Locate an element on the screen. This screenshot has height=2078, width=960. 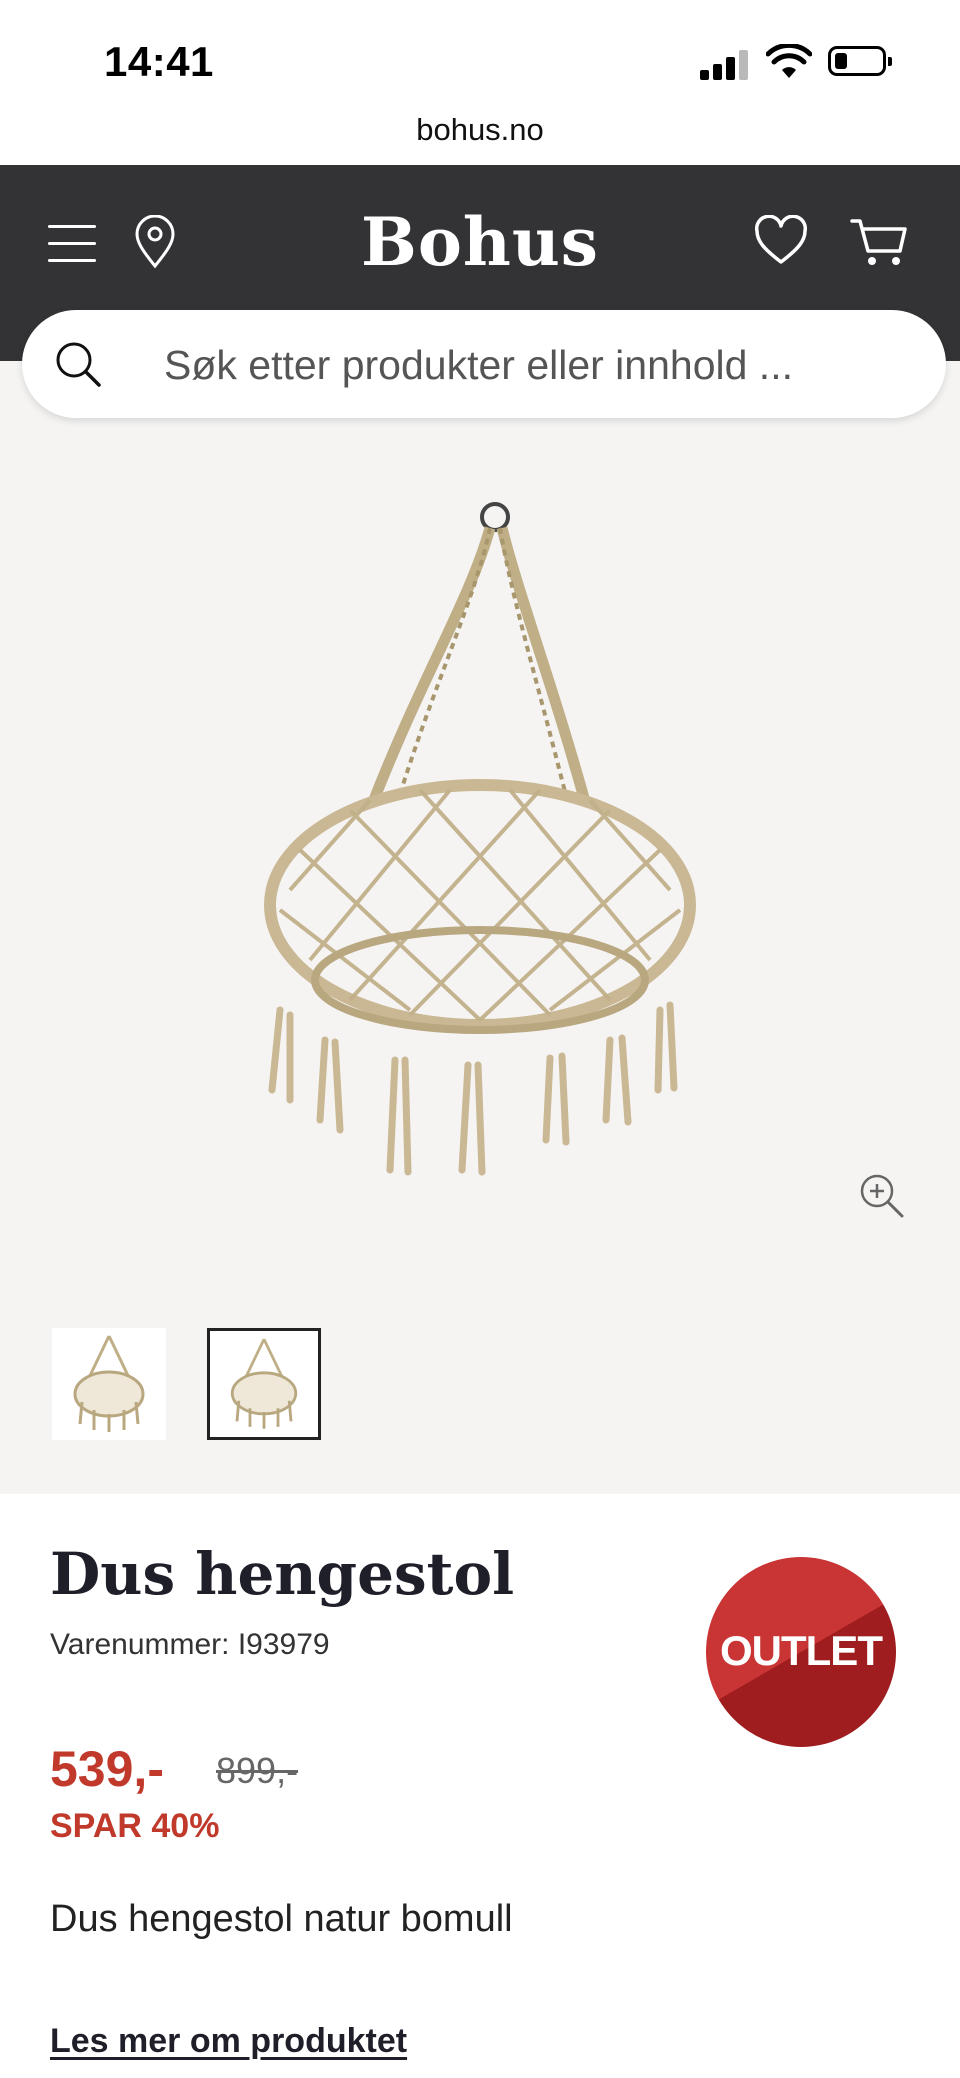
search-bar is located at coordinates (484, 364).